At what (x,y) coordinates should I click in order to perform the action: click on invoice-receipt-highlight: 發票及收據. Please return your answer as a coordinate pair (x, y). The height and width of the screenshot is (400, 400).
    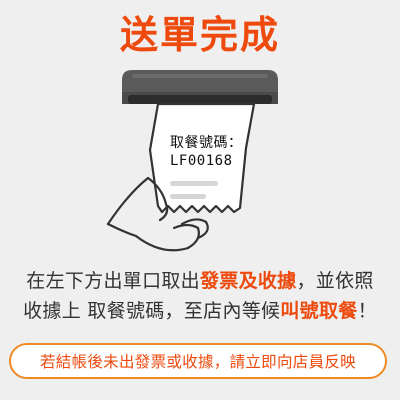
    Looking at the image, I should click on (248, 281).